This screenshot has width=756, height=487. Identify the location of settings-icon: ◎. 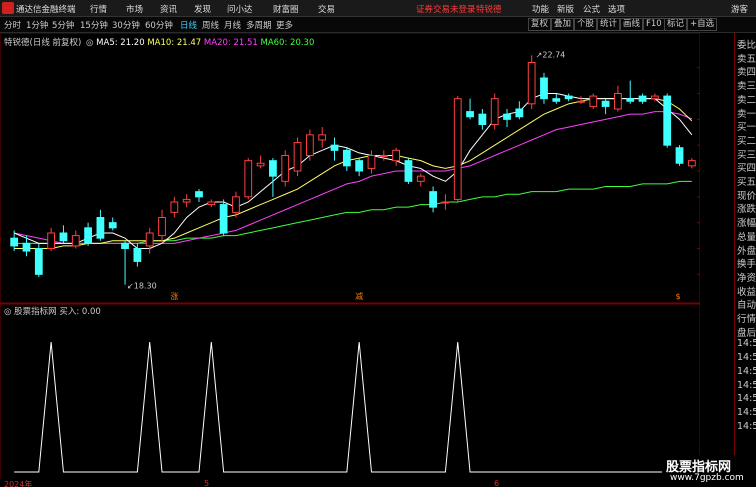
(89, 43).